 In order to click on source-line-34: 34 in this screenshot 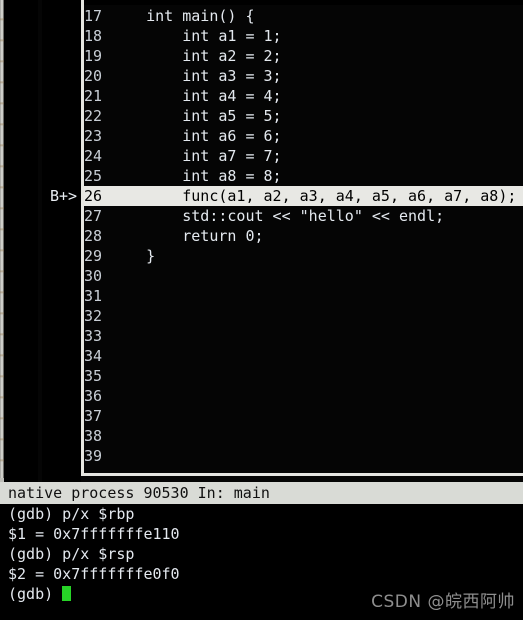, I will do `click(303, 356)`.